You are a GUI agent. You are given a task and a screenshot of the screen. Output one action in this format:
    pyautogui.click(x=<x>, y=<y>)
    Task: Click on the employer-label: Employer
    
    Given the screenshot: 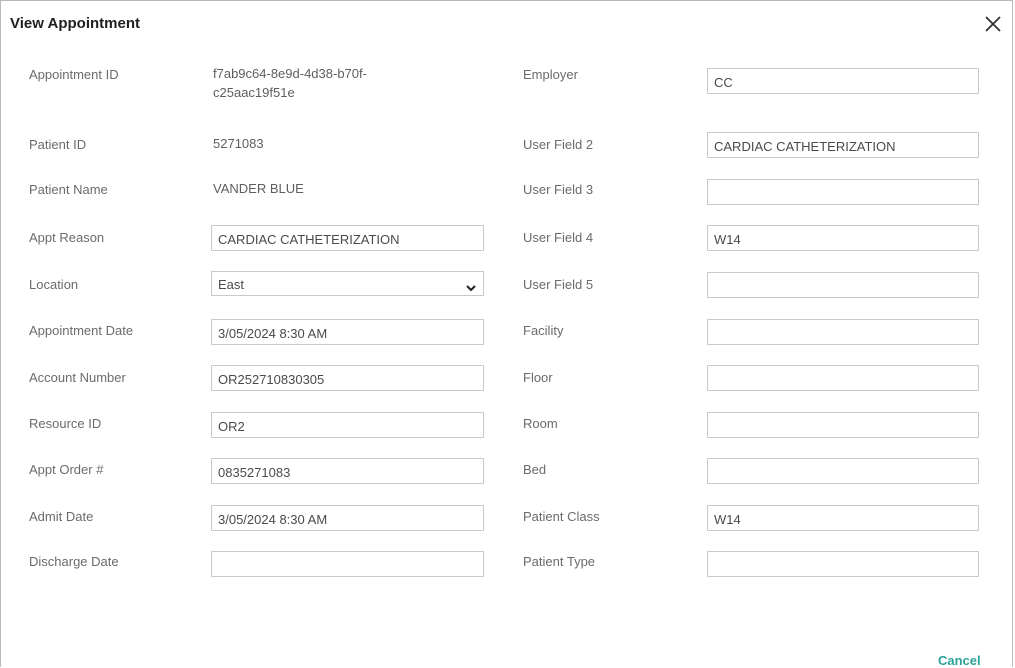 What is the action you would take?
    pyautogui.click(x=550, y=74)
    